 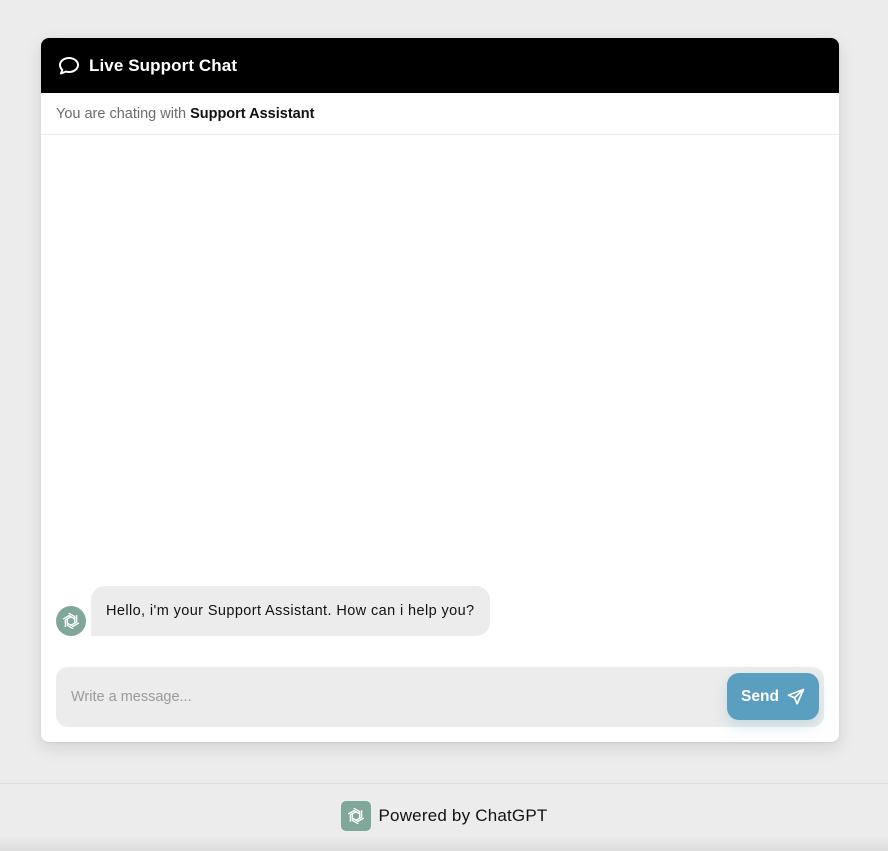 What do you see at coordinates (440, 65) in the screenshot?
I see `chat-header: Live Support Chat` at bounding box center [440, 65].